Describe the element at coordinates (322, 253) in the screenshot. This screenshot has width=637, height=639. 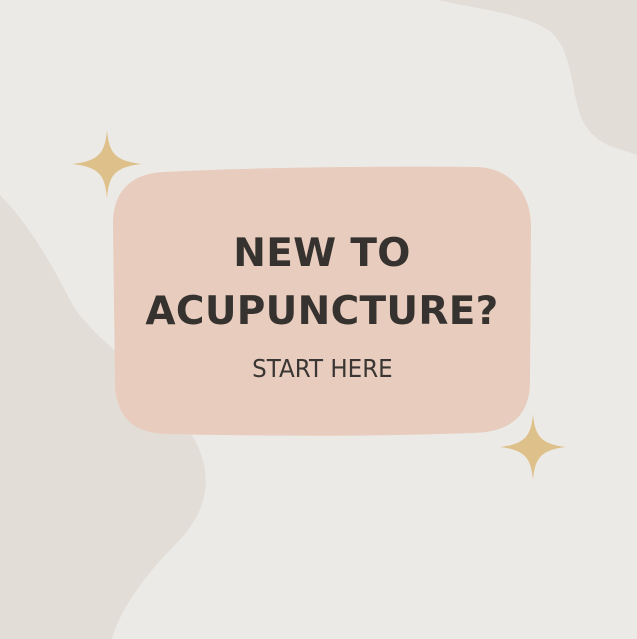
I see `headline-line-1: NEW TO` at that location.